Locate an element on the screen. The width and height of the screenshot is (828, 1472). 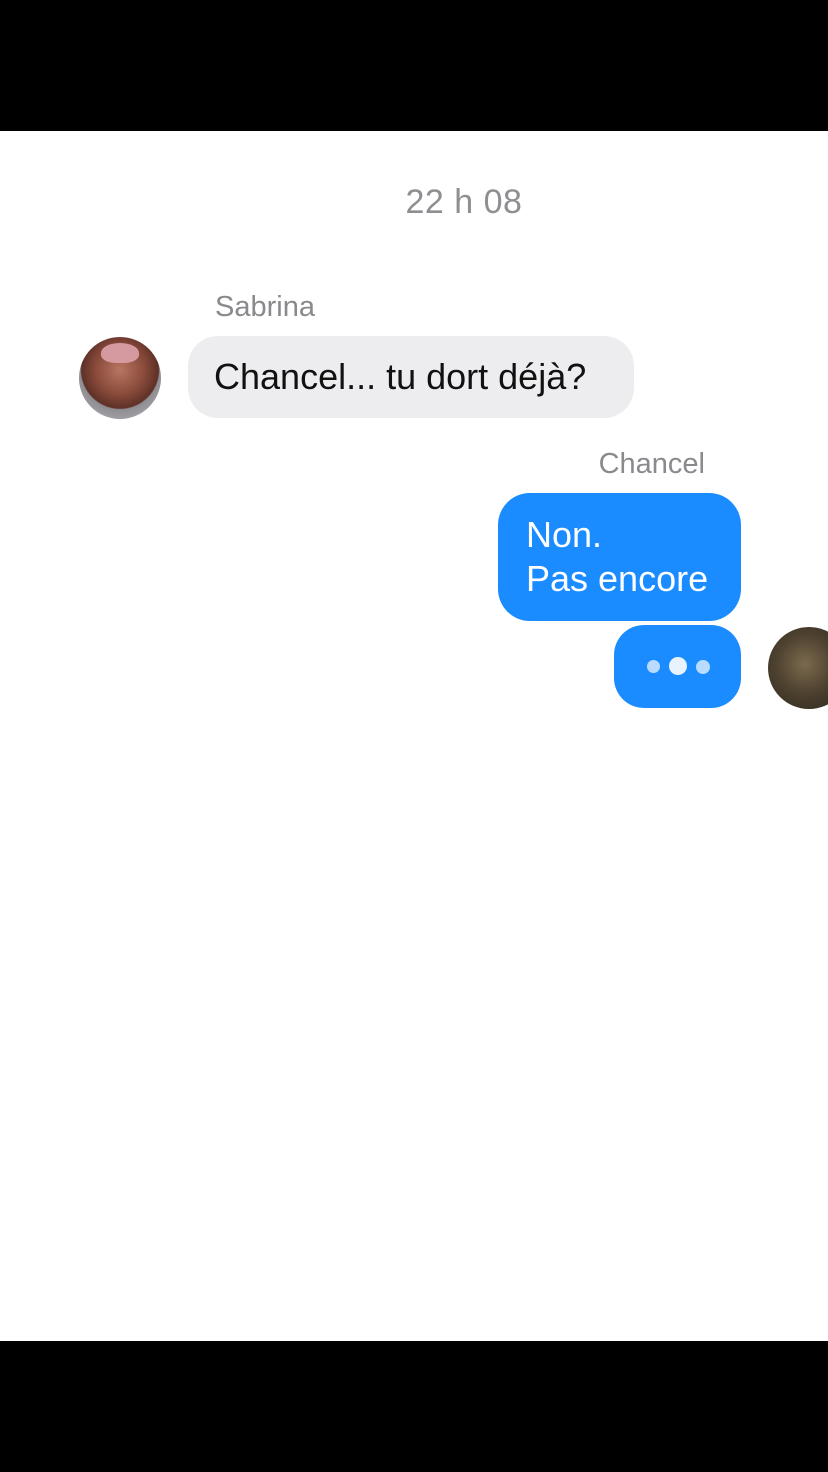
sabrina-avatar is located at coordinates (120, 378).